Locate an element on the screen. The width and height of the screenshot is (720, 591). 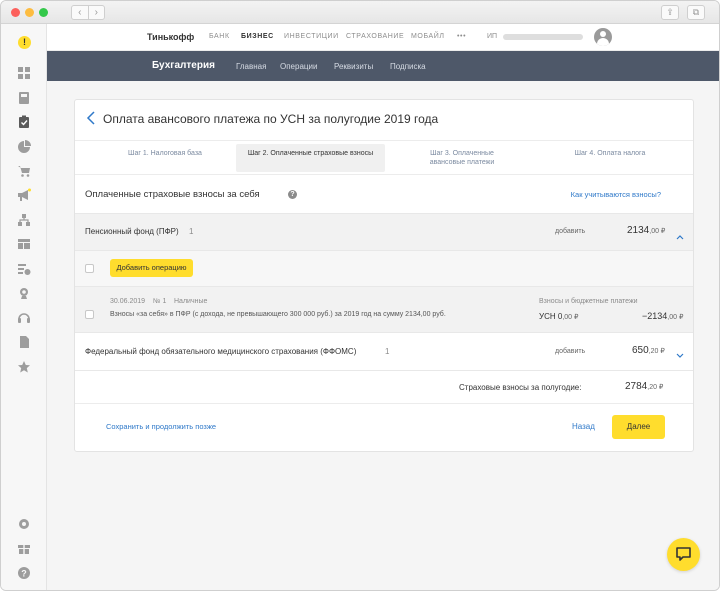
nav-investments: ИНВЕСТИЦИИ is located at coordinates (311, 36).